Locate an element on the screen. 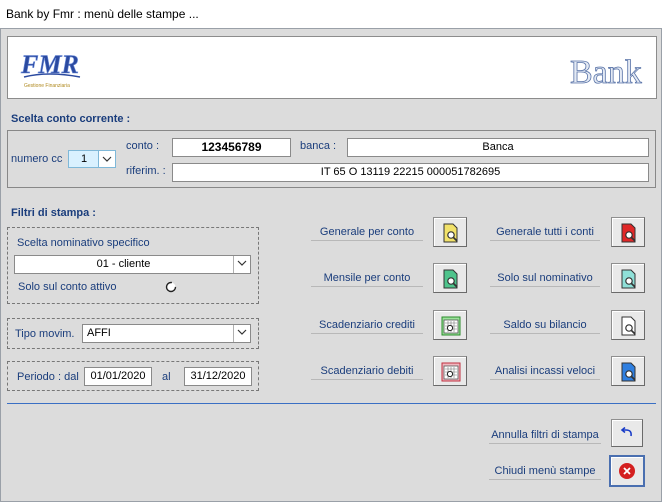 This screenshot has height=502, width=662. report-preview-green-icon is located at coordinates (450, 279).